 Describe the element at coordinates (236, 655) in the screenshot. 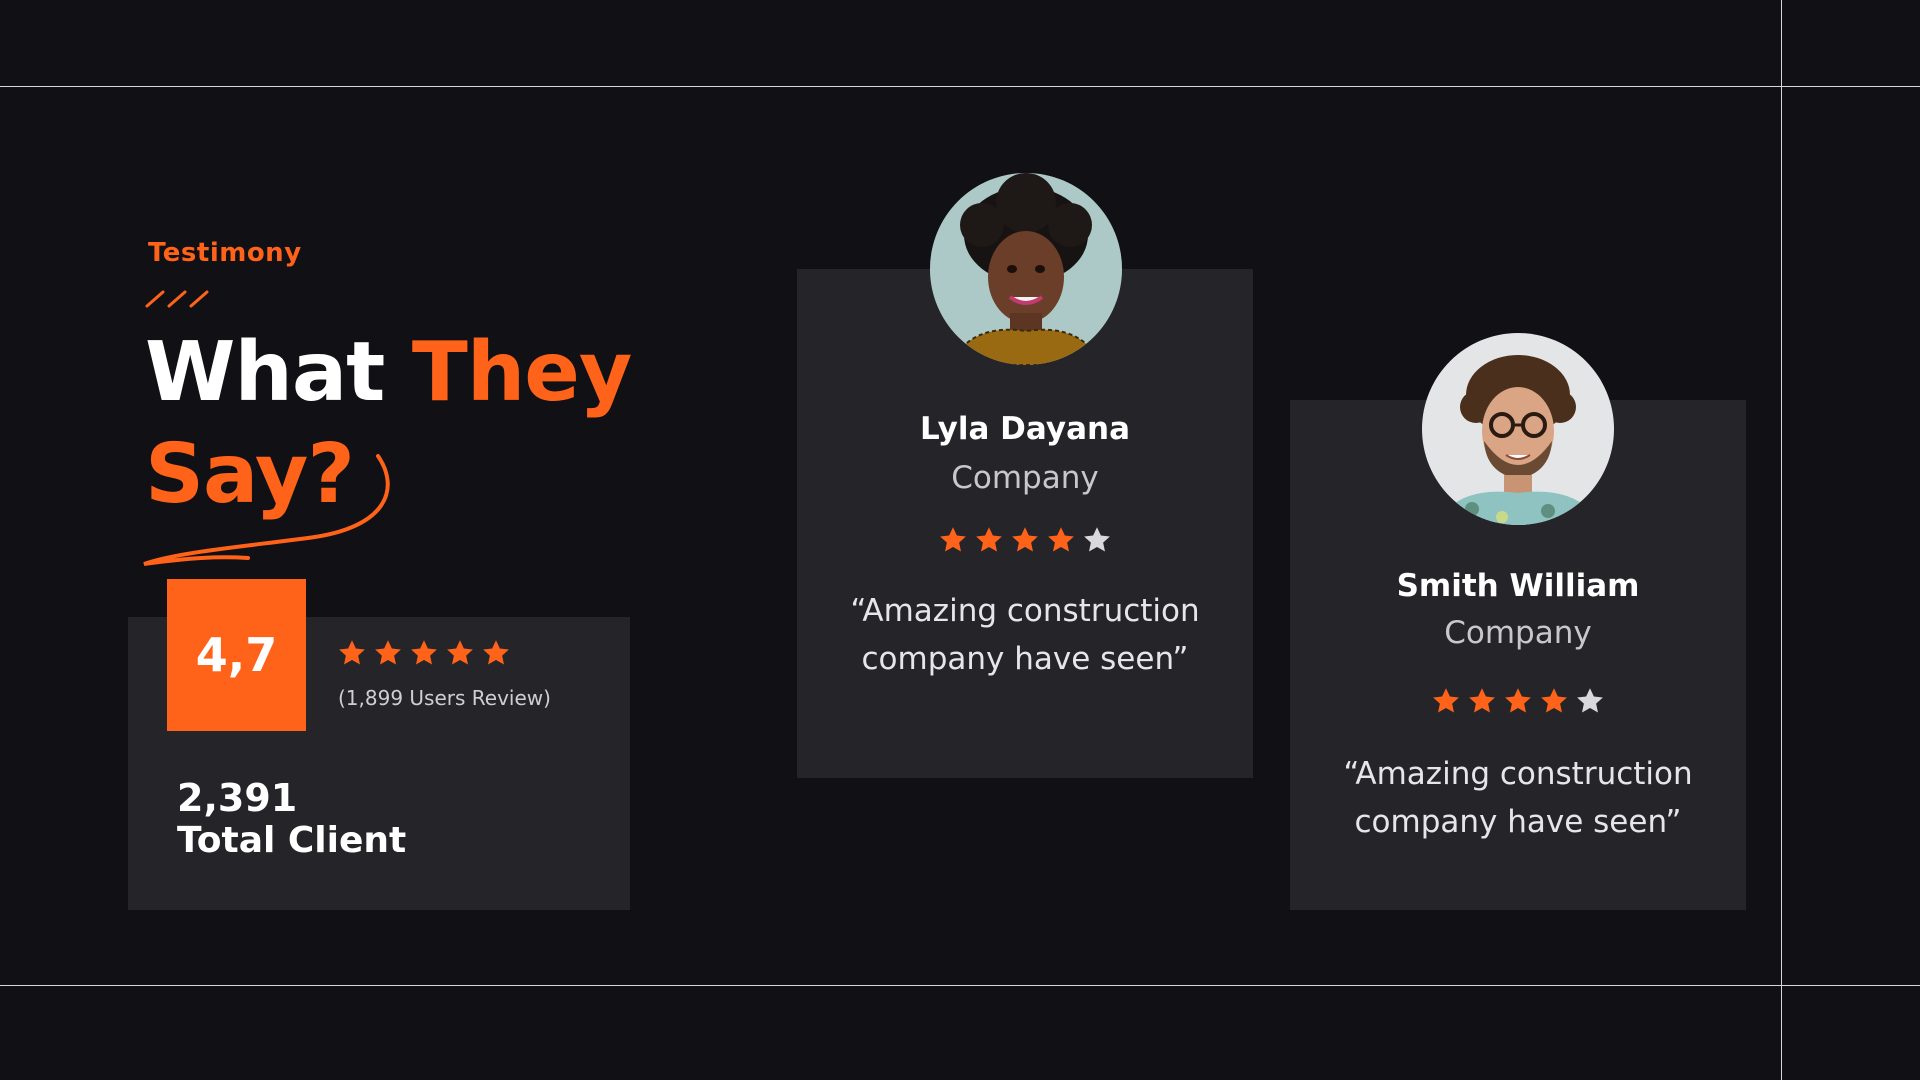

I see `rating-score-badge: 4,7` at that location.